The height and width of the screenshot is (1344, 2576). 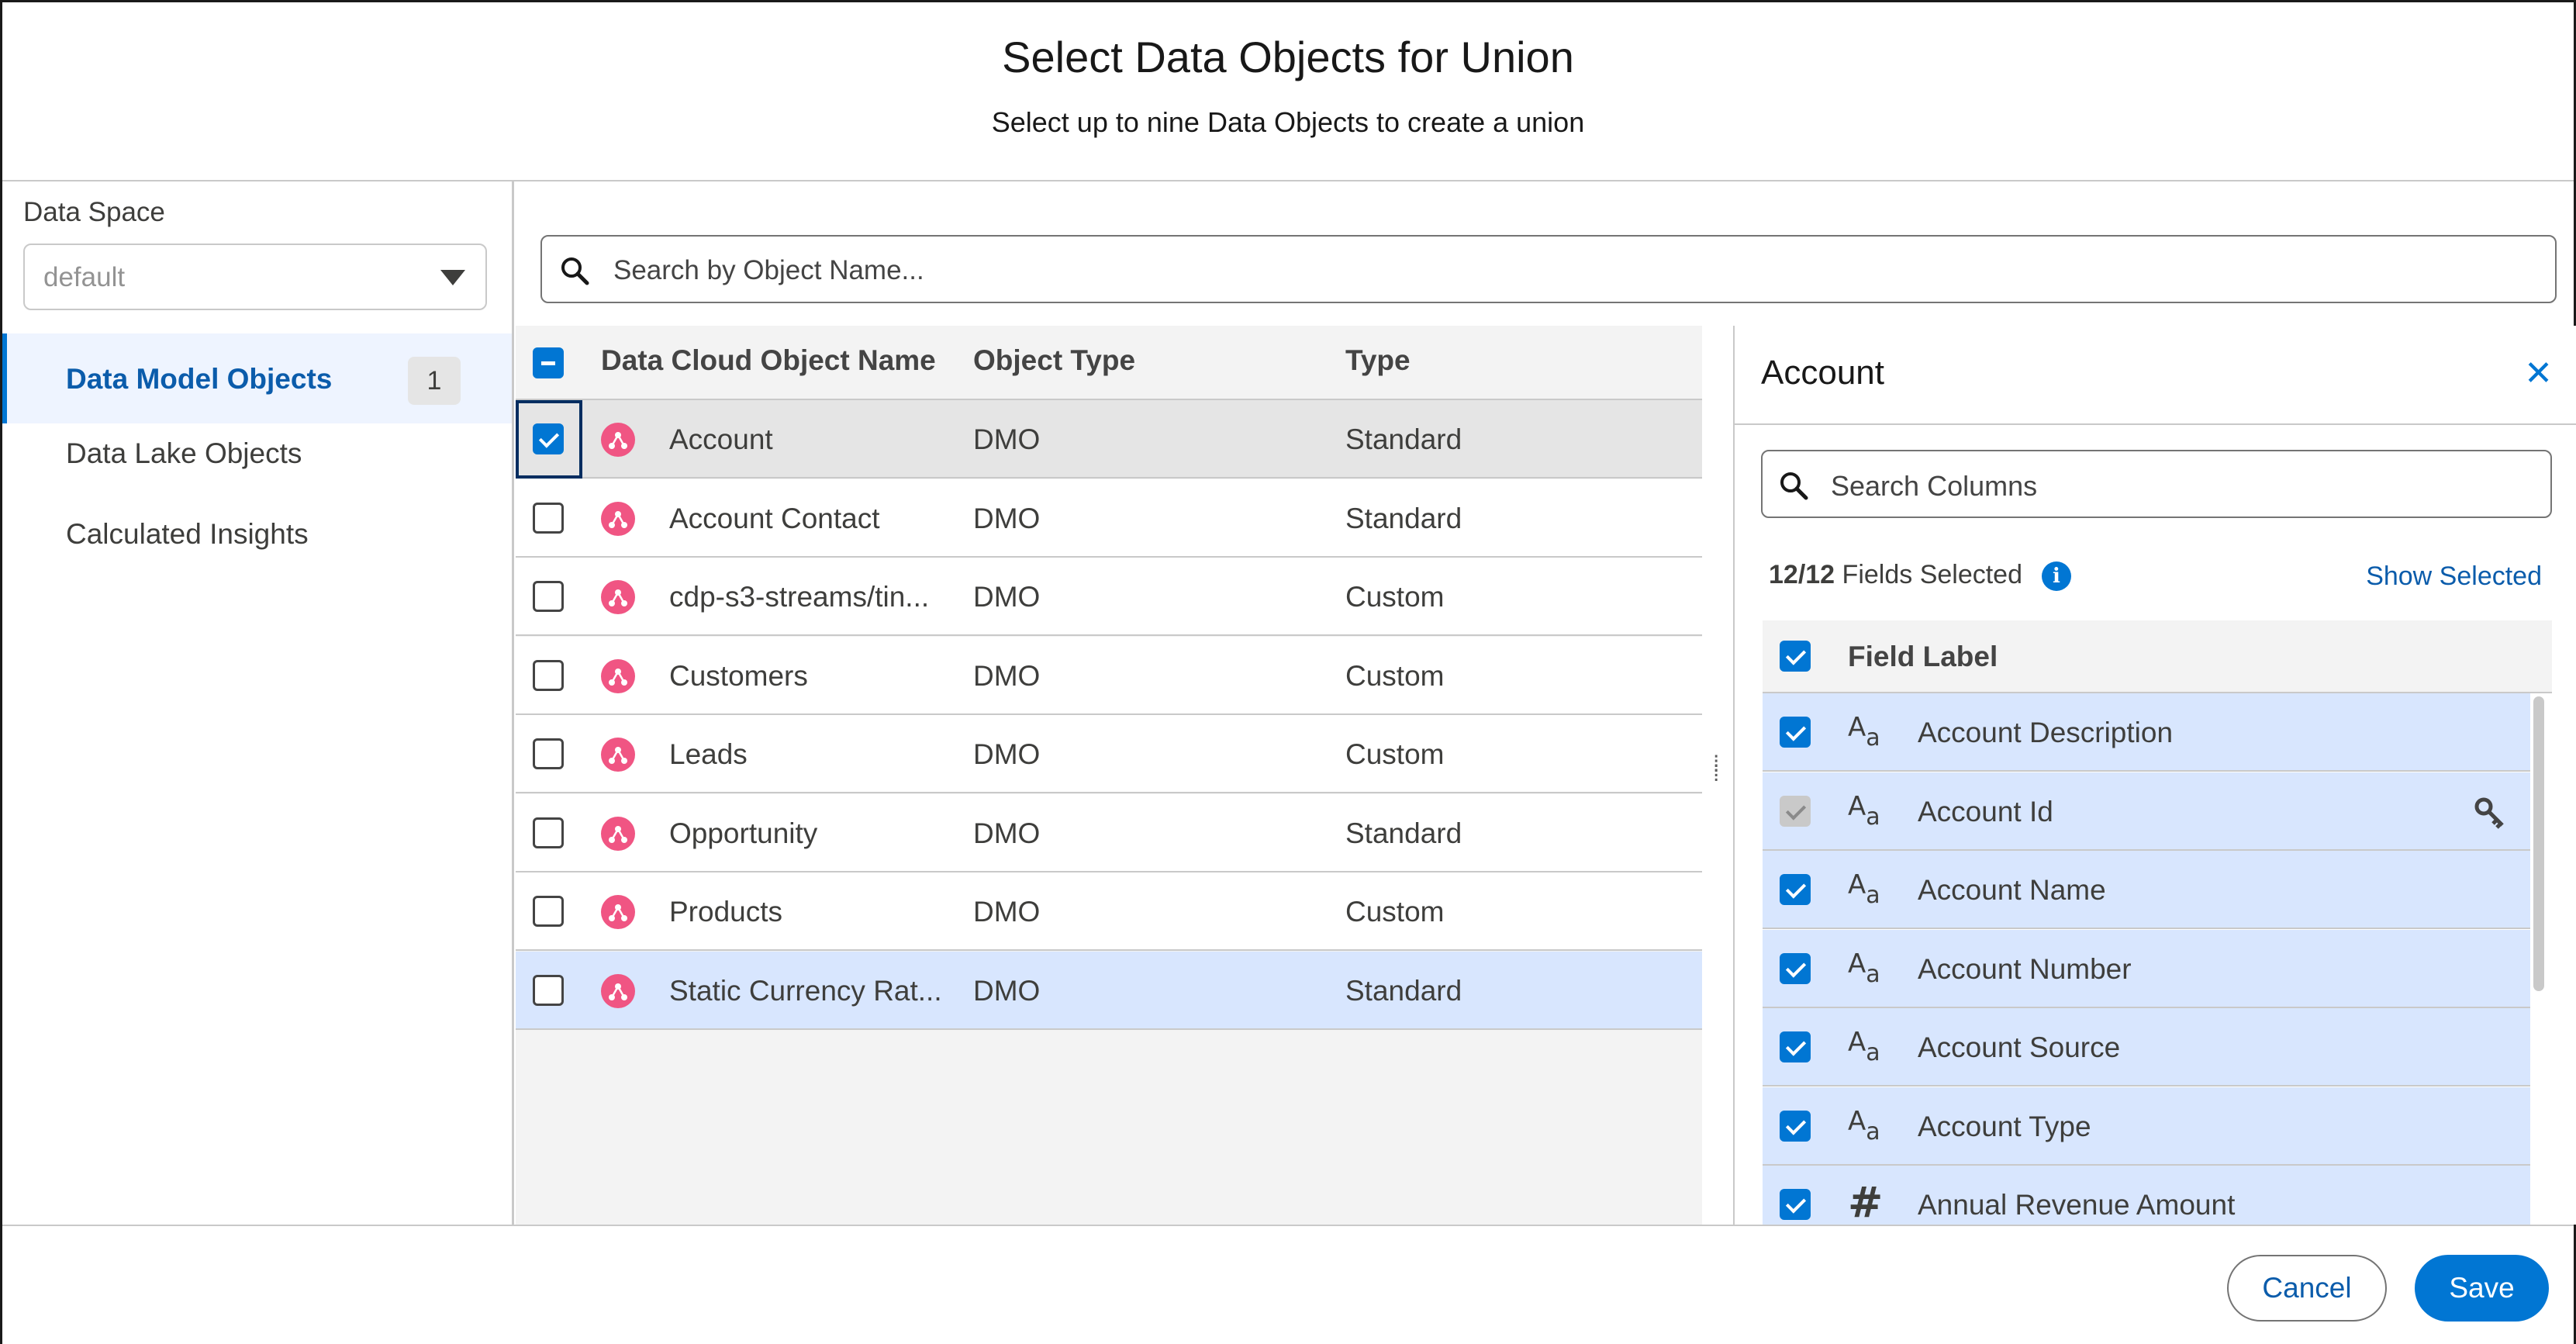 I want to click on panel-title: Account, so click(x=1822, y=373).